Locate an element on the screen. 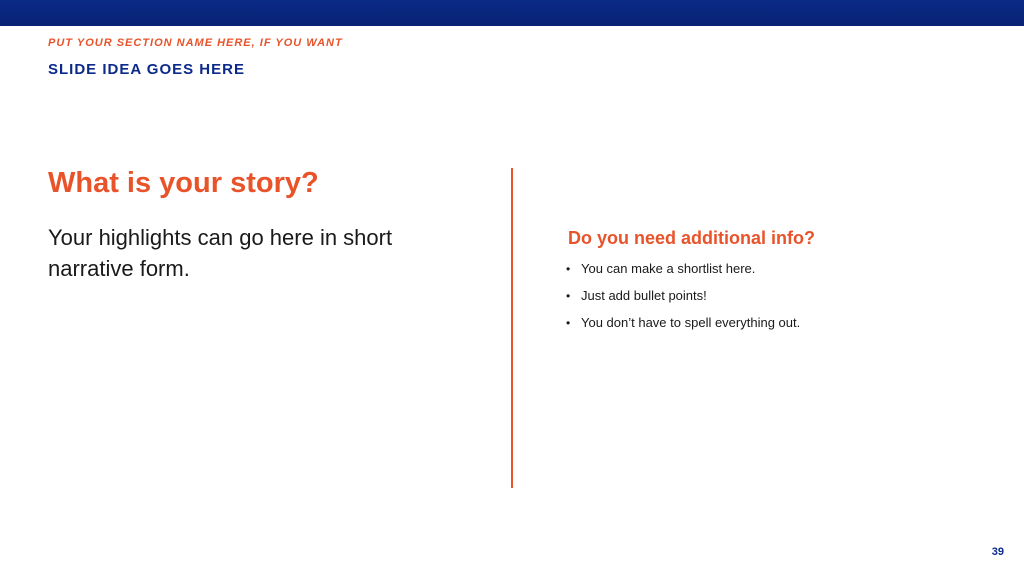 This screenshot has width=1024, height=576. section-name: PUT YOUR SECTION NAME HERE, IF YOU WANT is located at coordinates (195, 43).